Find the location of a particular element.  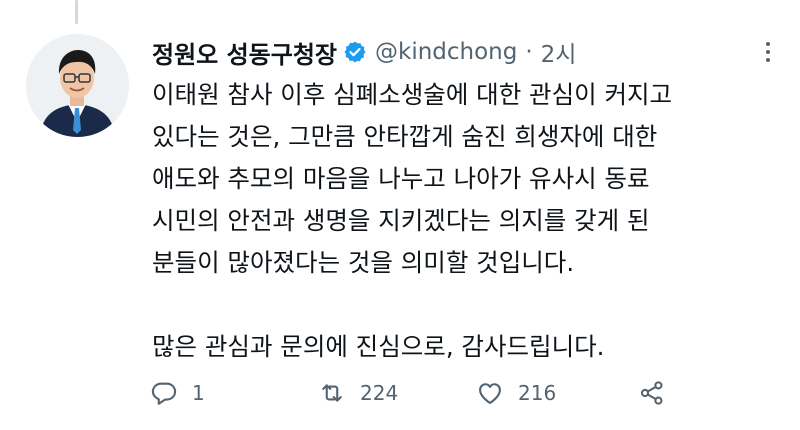

like-count: 216 is located at coordinates (537, 393).